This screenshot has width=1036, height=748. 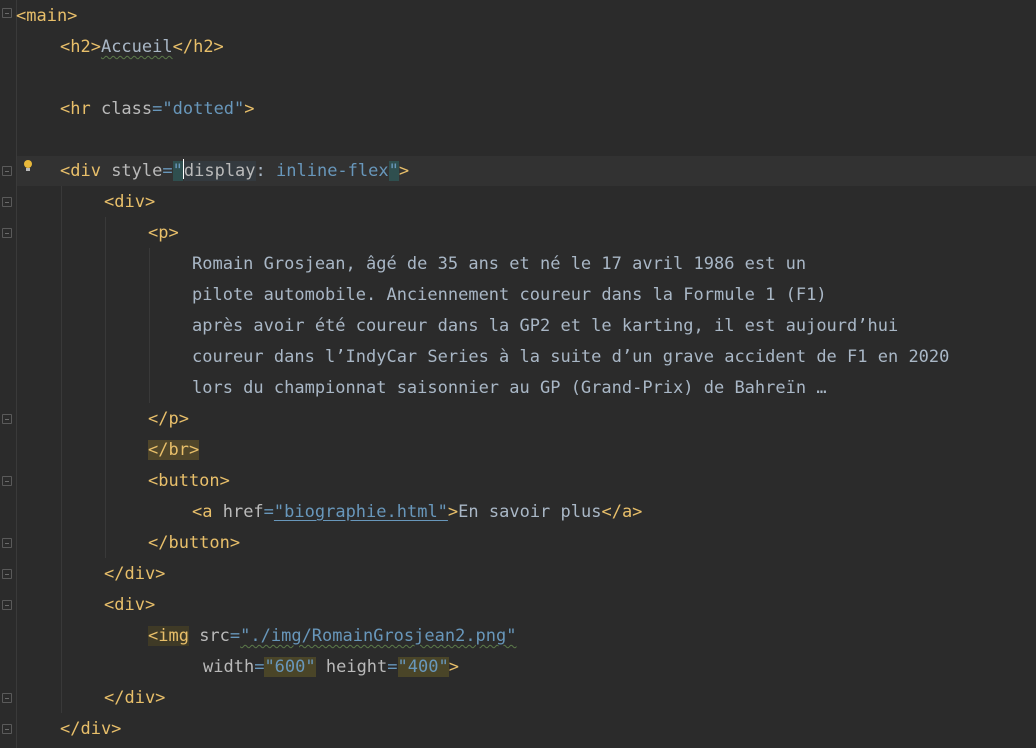 What do you see at coordinates (86, 171) in the screenshot?
I see `div-open-tag: <div` at bounding box center [86, 171].